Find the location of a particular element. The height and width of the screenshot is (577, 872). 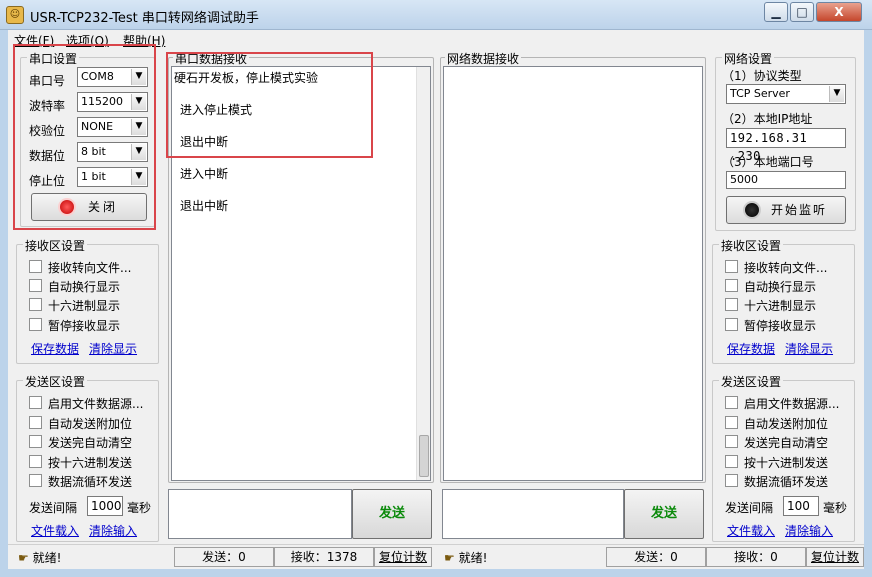

recv-line: 退出中断 is located at coordinates (204, 206).